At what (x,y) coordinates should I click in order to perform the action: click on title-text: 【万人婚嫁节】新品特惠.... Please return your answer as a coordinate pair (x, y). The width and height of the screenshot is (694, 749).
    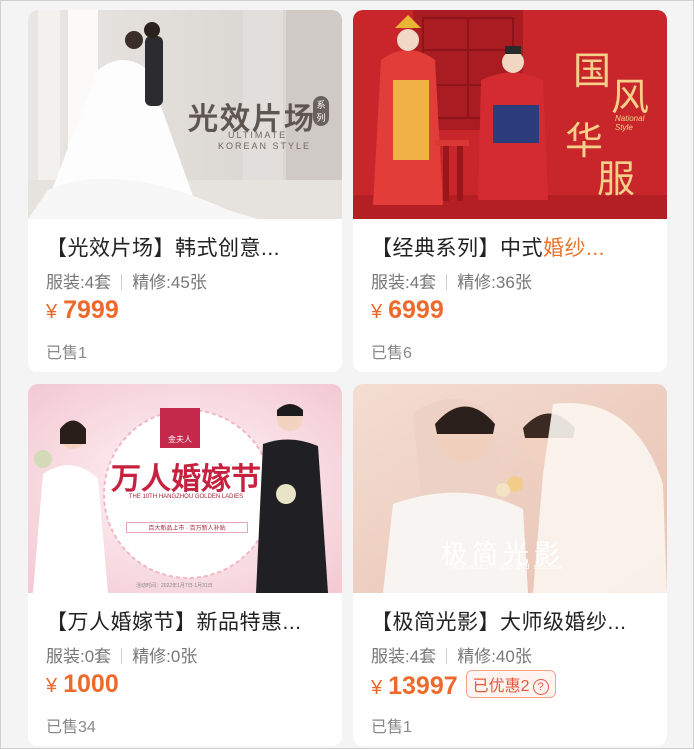
    Looking at the image, I should click on (174, 622).